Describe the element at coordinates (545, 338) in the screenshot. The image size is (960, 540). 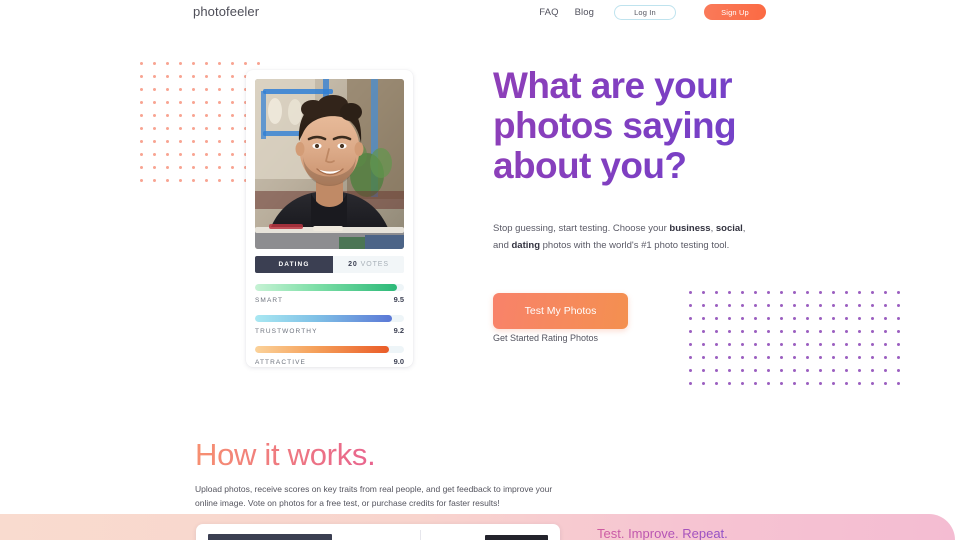
I see `get-started-link: Get Started Rating Photos` at that location.